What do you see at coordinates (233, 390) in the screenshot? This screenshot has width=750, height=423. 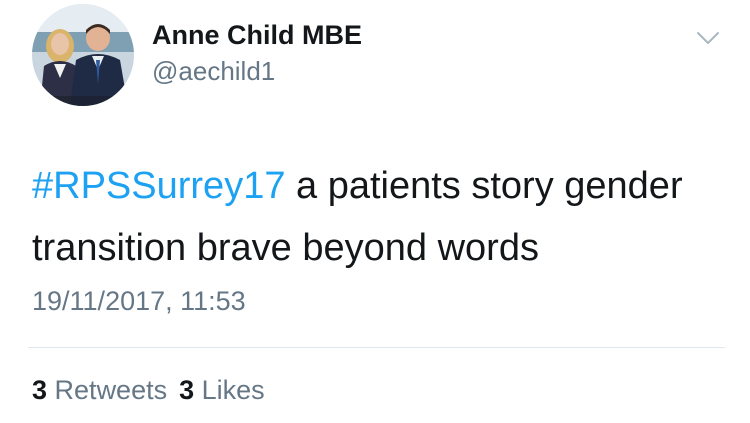 I see `likes-label: Likes` at bounding box center [233, 390].